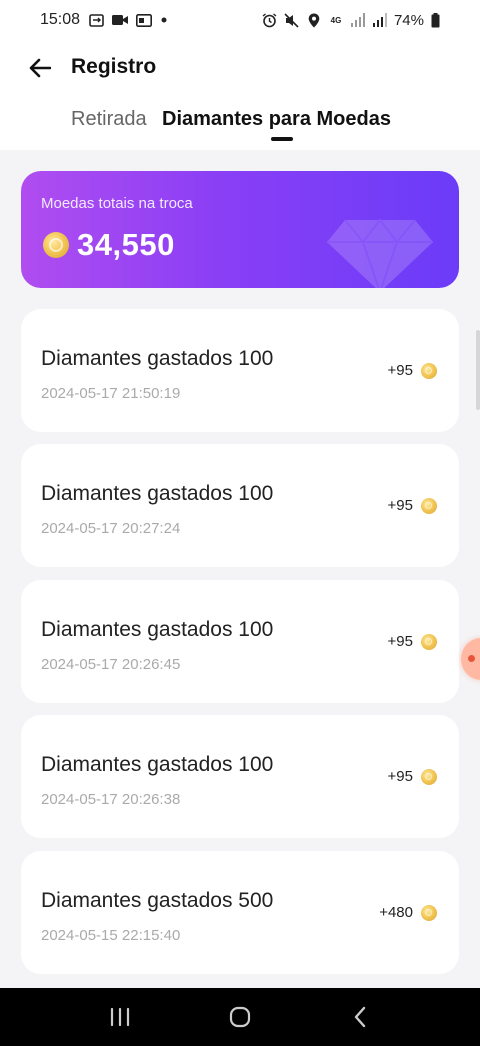 Image resolution: width=480 pixels, height=1046 pixels. I want to click on total-coins-row: 34,550, so click(109, 245).